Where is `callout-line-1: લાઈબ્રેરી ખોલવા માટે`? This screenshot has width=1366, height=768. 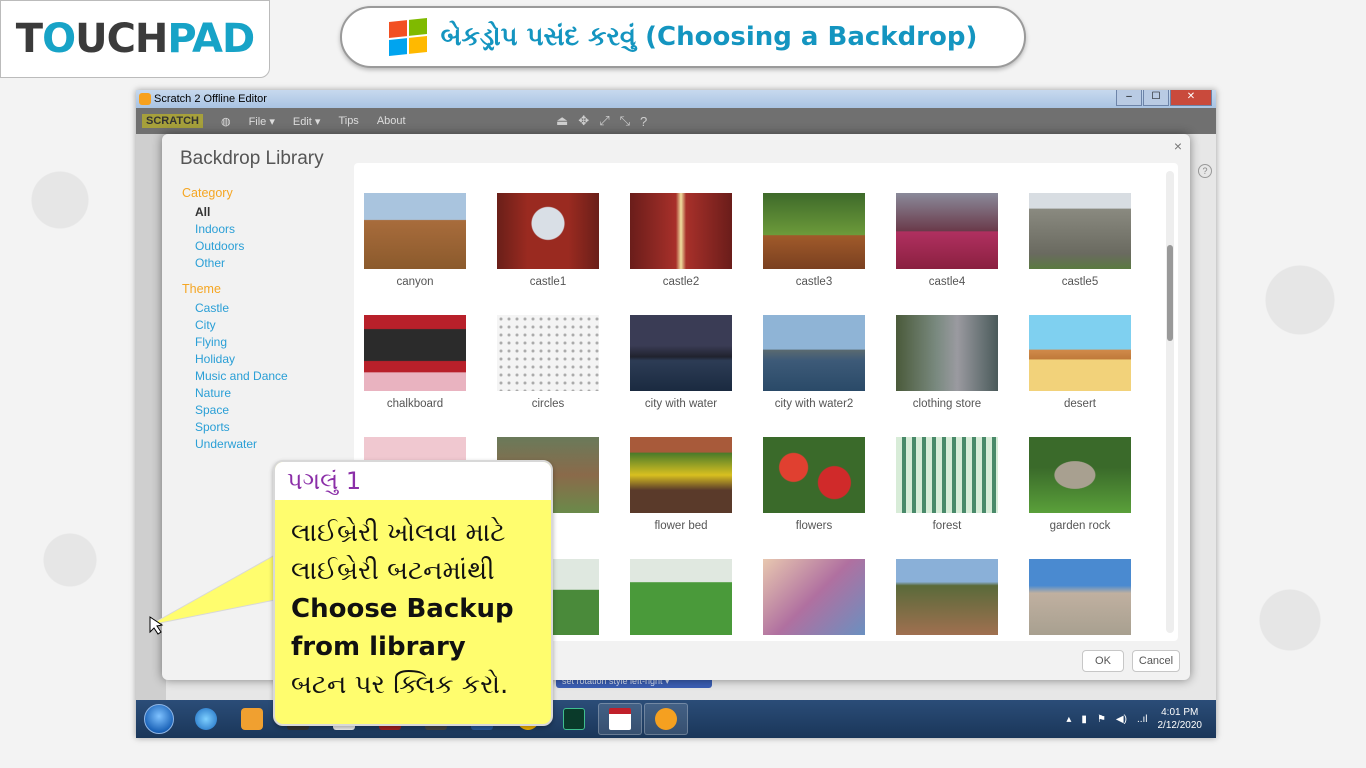
callout-line-1: લાઈબ્રેરી ખોલવા માટે is located at coordinates (398, 533).